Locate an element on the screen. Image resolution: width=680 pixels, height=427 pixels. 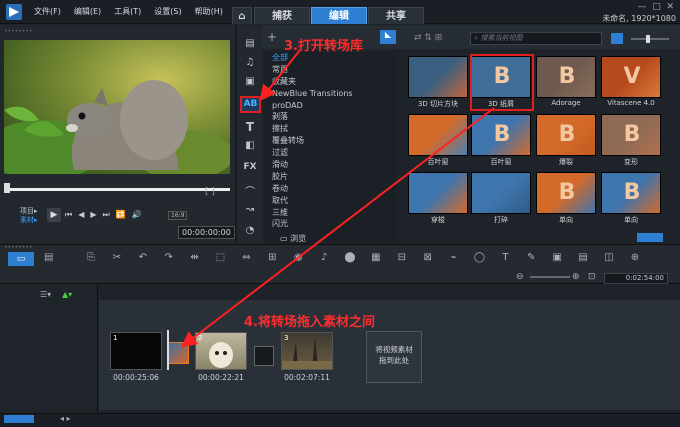
status-bar is located at coordinates (340, 420).